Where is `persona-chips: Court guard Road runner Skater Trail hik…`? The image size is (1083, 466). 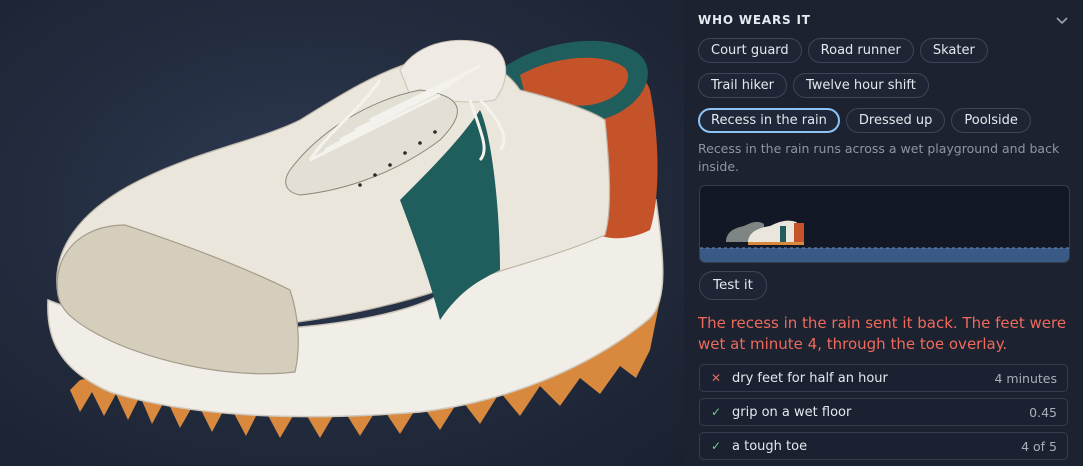
persona-chips: Court guard Road runner Skater Trail hik… is located at coordinates (884, 90).